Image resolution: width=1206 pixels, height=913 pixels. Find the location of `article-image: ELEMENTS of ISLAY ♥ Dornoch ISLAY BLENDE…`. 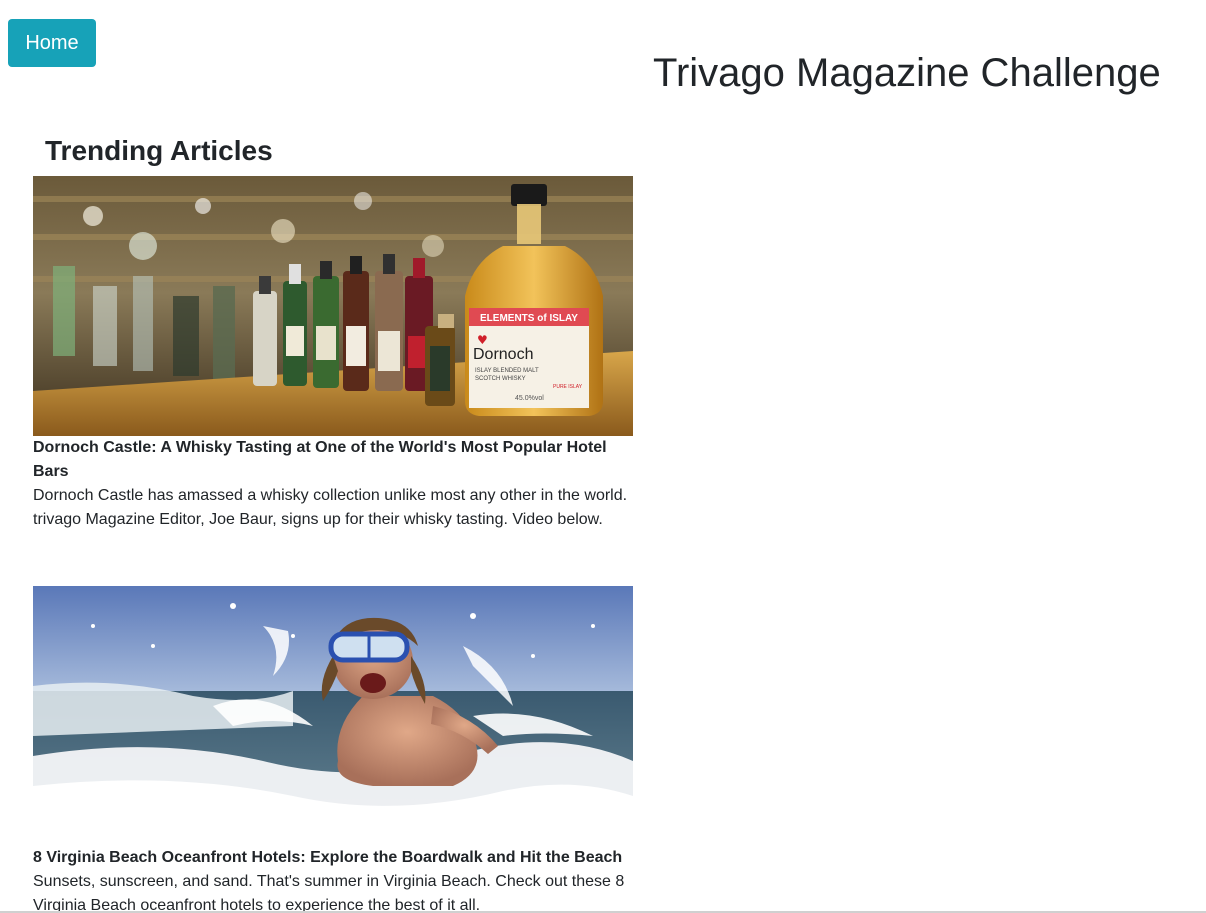

article-image: ELEMENTS of ISLAY ♥ Dornoch ISLAY BLENDE… is located at coordinates (333, 306).